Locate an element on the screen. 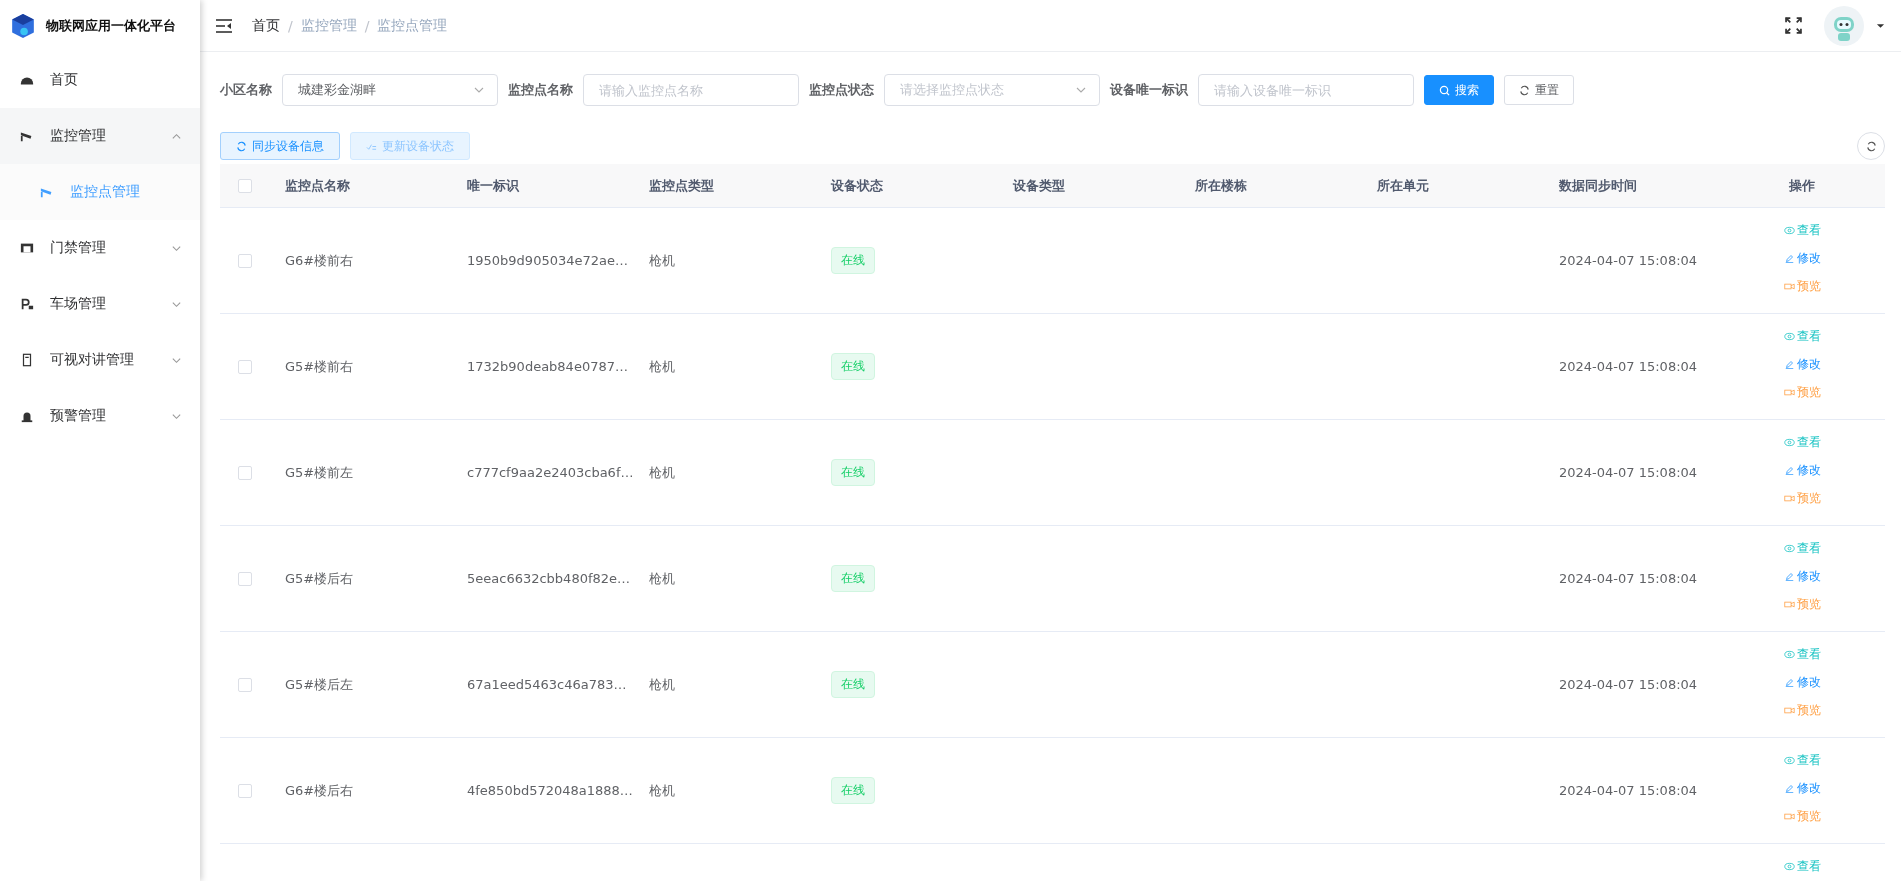  sidebar-item: 监控管理 is located at coordinates (100, 136).